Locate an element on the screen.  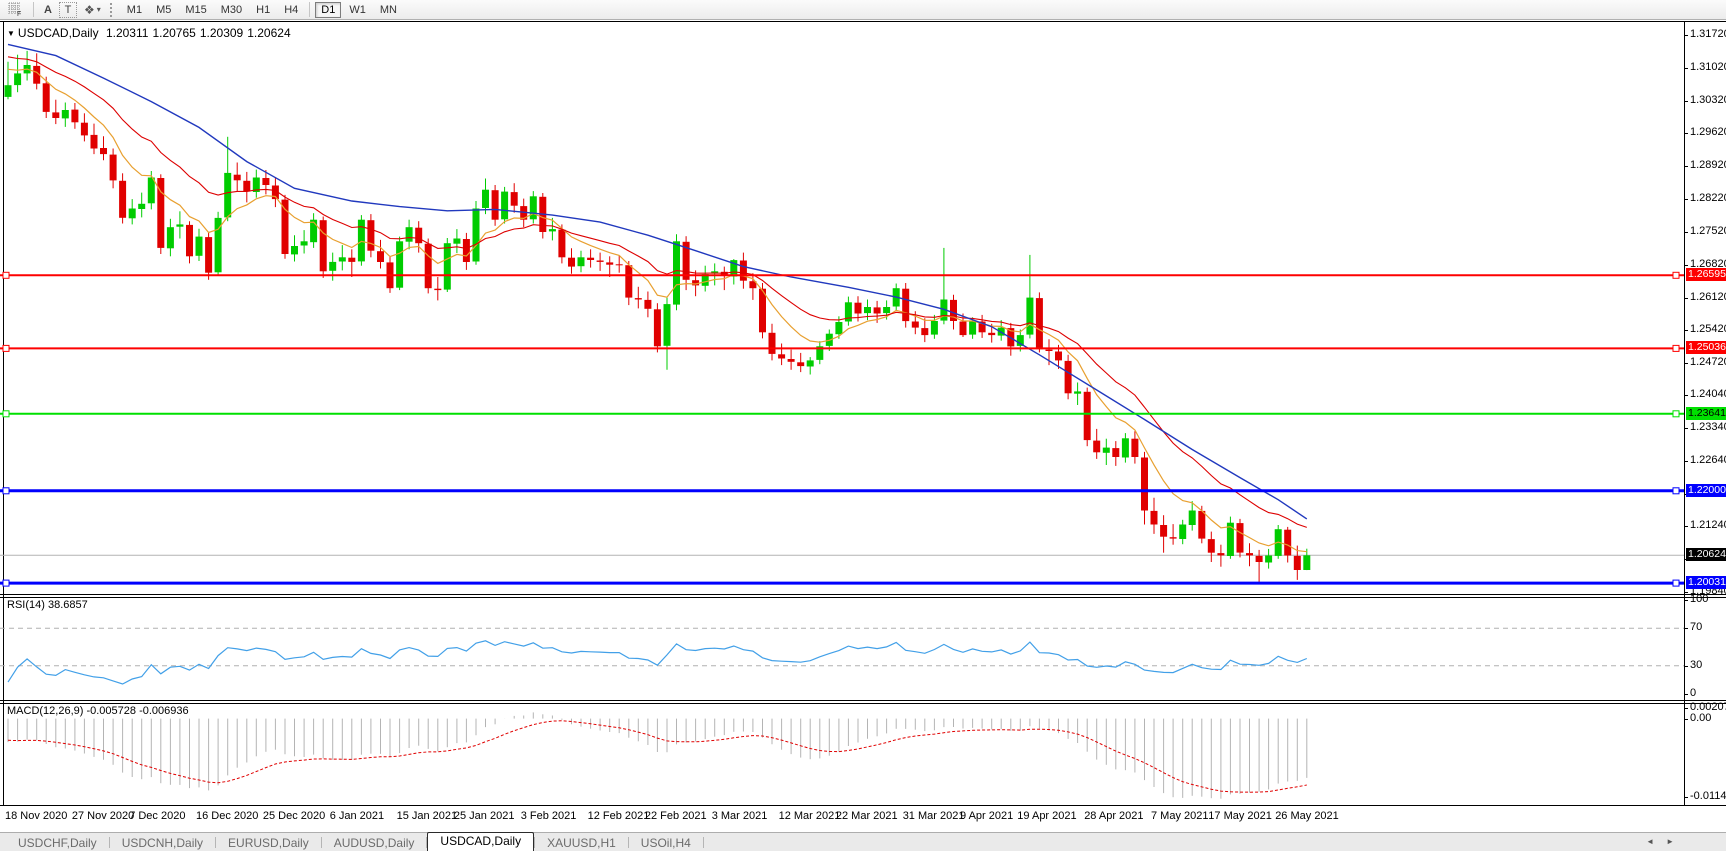
macd-panel-canvas is located at coordinates (842, 753).